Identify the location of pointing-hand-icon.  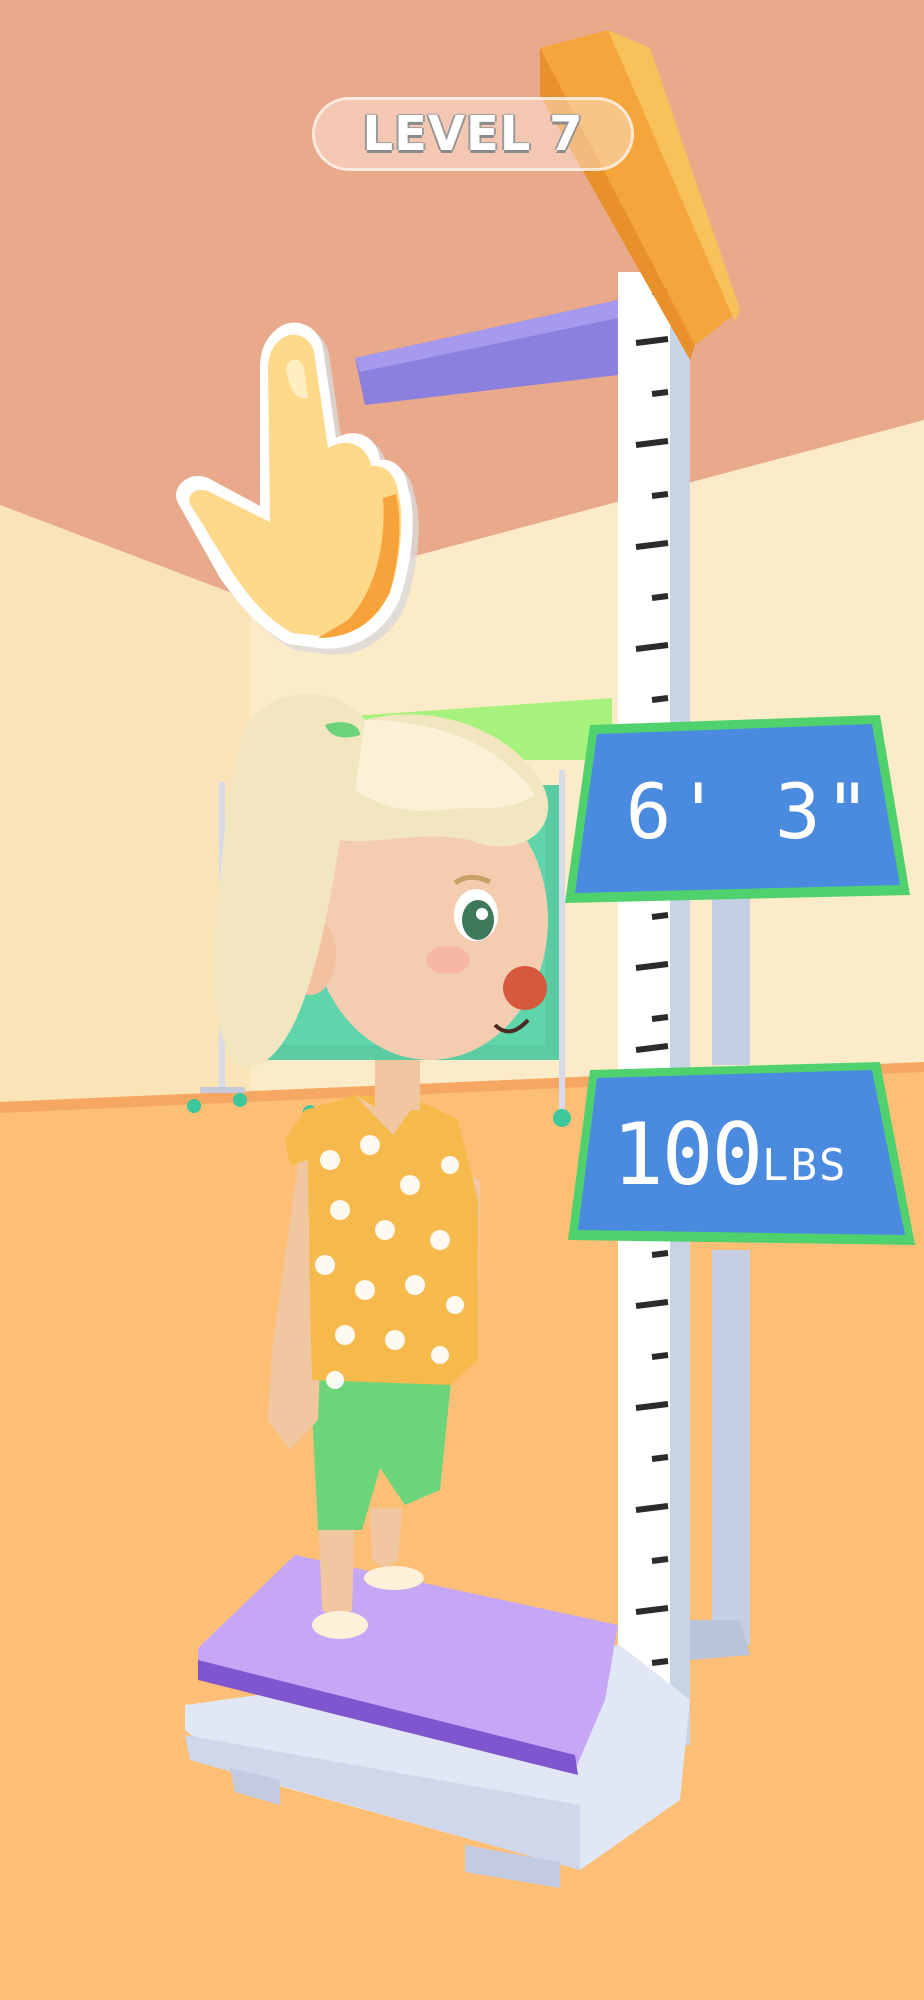
(297, 488).